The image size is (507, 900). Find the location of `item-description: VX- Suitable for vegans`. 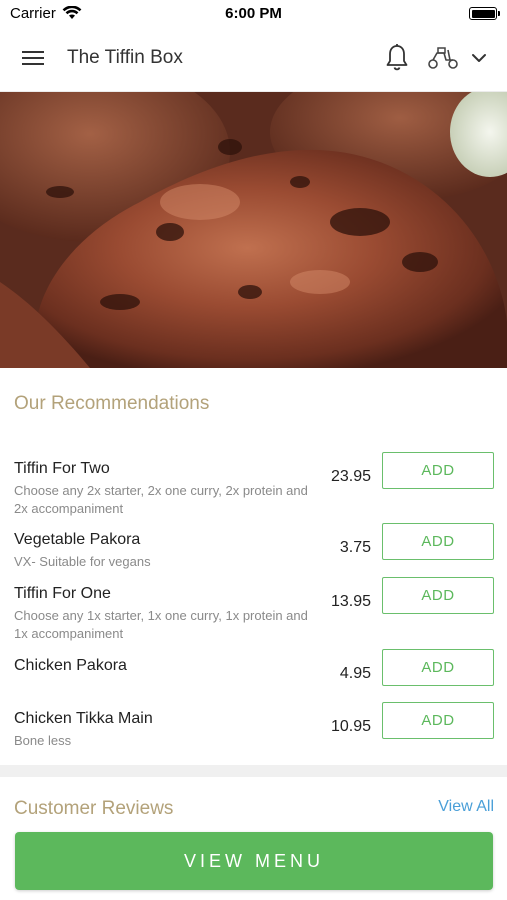

item-description: VX- Suitable for vegans is located at coordinates (82, 561).